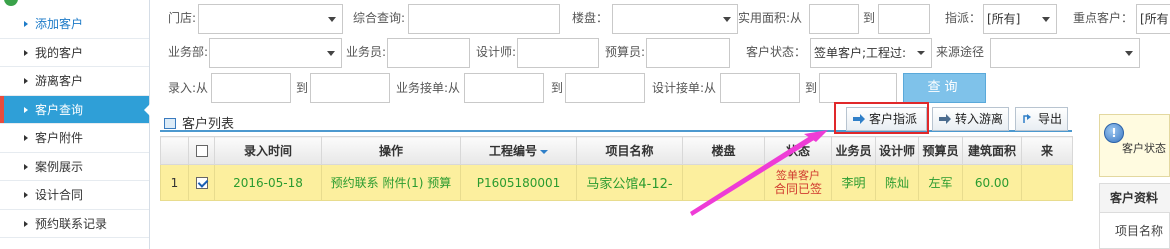  Describe the element at coordinates (59, 138) in the screenshot. I see `sidebar-item-label: 客户附件` at that location.